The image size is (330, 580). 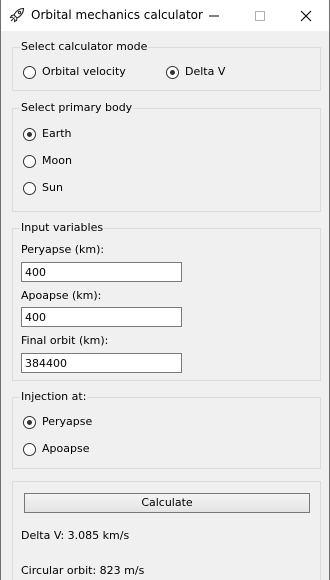 I want to click on minimize-button, so click(x=214, y=15).